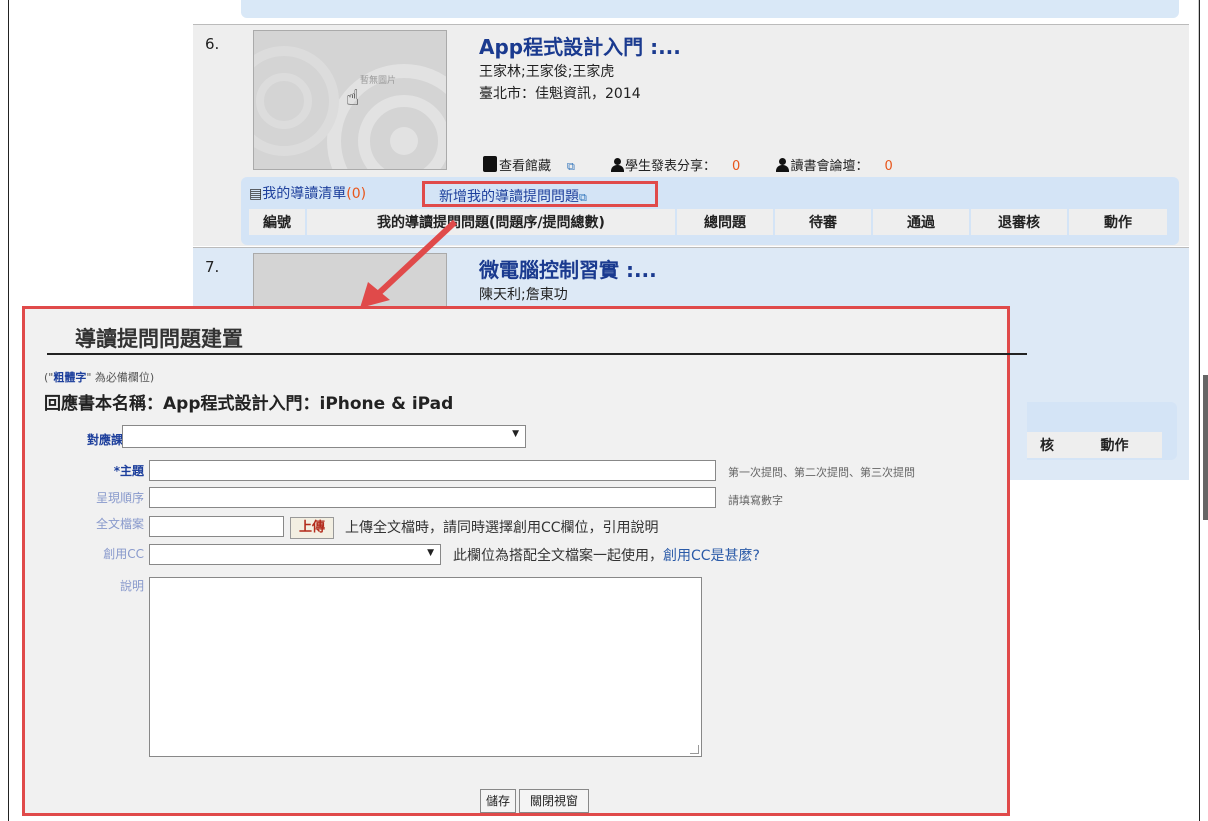  I want to click on book-club-link: 讀書會論壇： 0, so click(842, 166).